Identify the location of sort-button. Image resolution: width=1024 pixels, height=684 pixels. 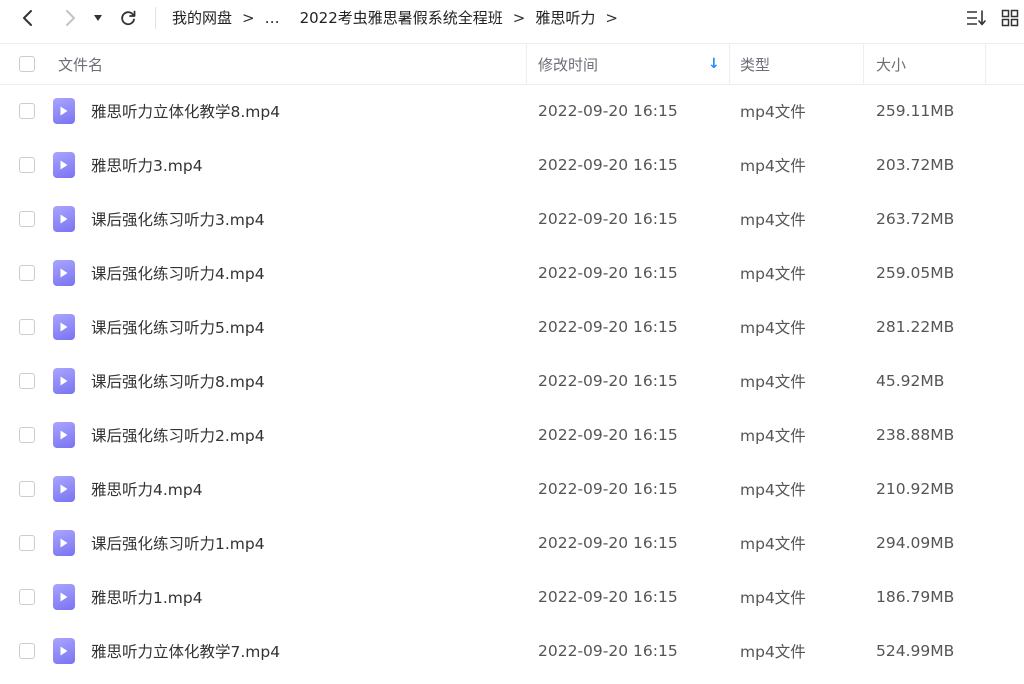
(976, 18).